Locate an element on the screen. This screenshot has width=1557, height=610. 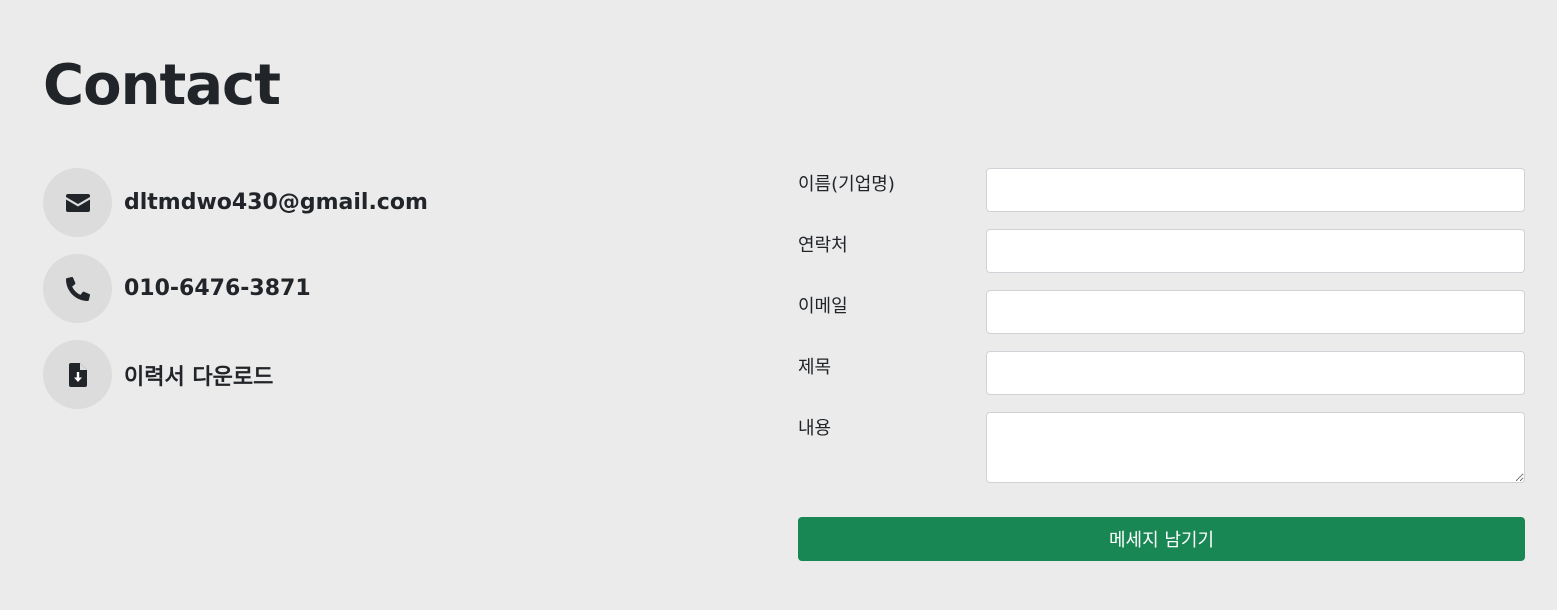
envelope-icon is located at coordinates (77, 202).